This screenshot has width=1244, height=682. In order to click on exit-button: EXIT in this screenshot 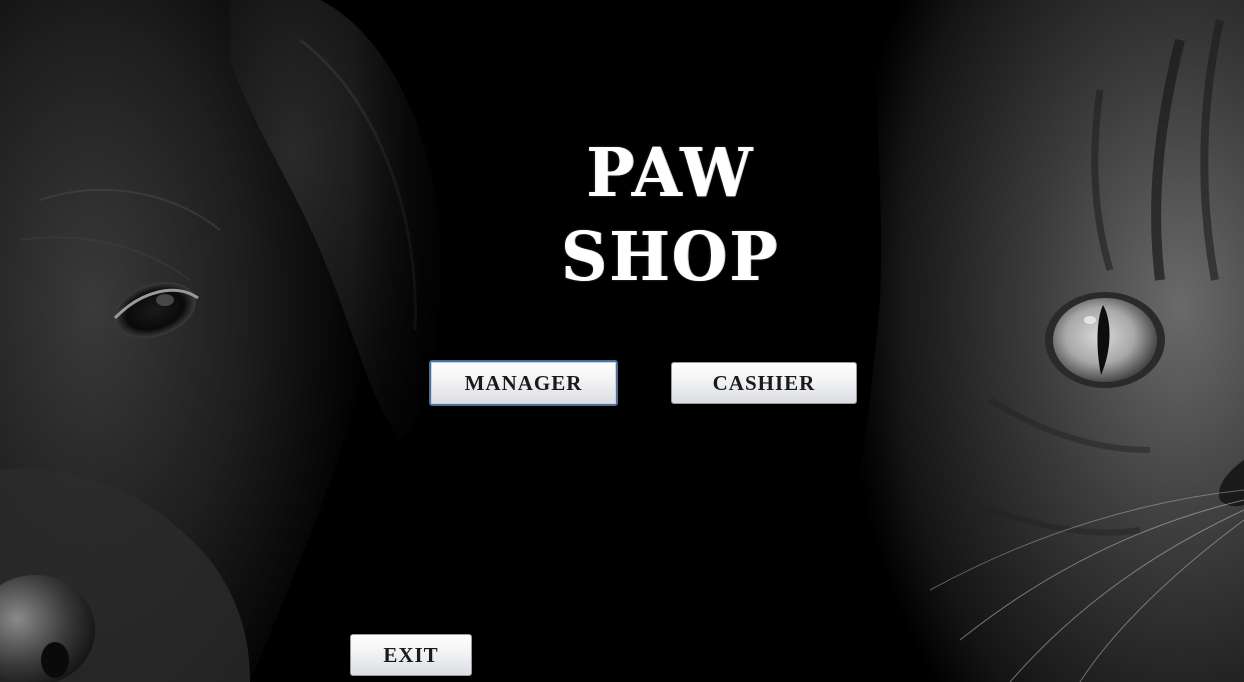, I will do `click(411, 655)`.